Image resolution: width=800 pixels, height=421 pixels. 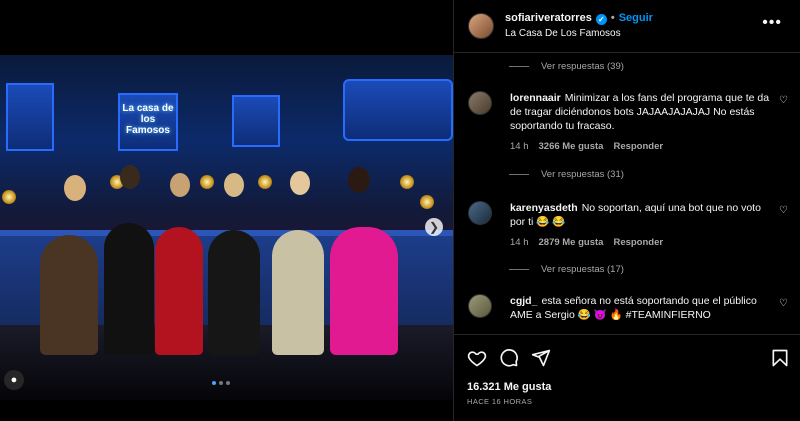 I want to click on bookmark-icon, so click(x=780, y=358).